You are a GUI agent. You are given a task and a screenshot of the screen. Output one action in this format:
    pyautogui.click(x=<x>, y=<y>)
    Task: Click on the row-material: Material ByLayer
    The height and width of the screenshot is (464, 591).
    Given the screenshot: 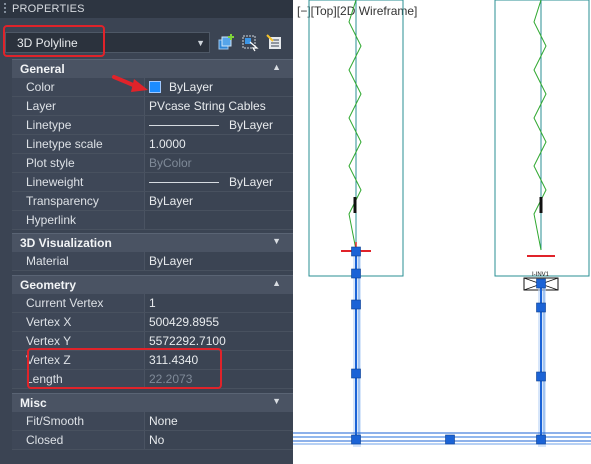 What is the action you would take?
    pyautogui.click(x=152, y=261)
    